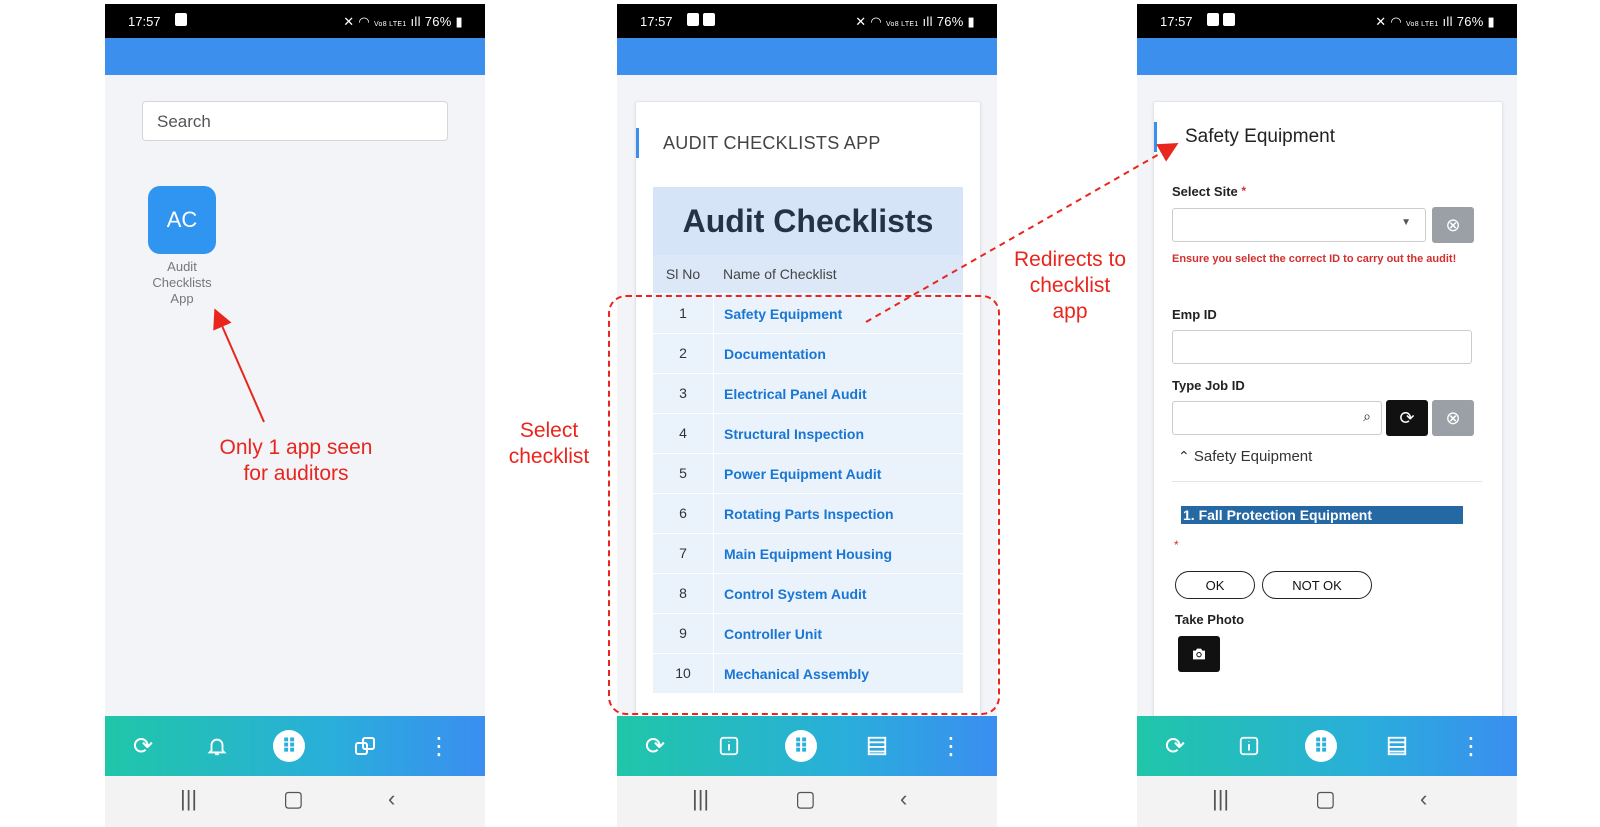 The width and height of the screenshot is (1600, 827). I want to click on annotation-select-checklist: Select checklist, so click(549, 443).